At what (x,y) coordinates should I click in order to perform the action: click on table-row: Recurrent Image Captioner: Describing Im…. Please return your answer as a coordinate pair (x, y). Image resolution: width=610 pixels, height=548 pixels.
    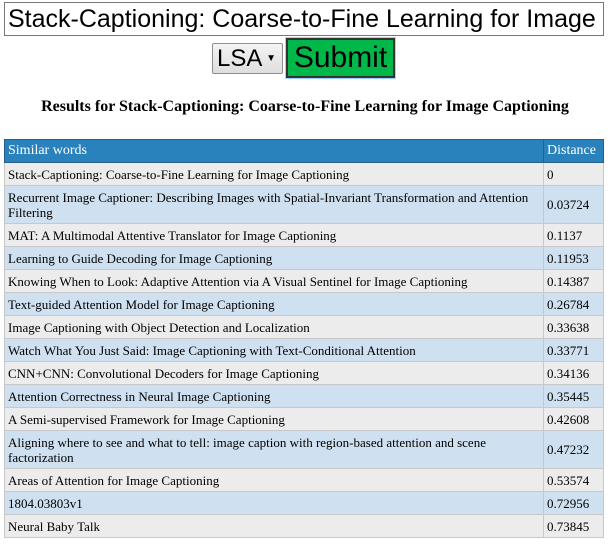
    Looking at the image, I should click on (304, 204).